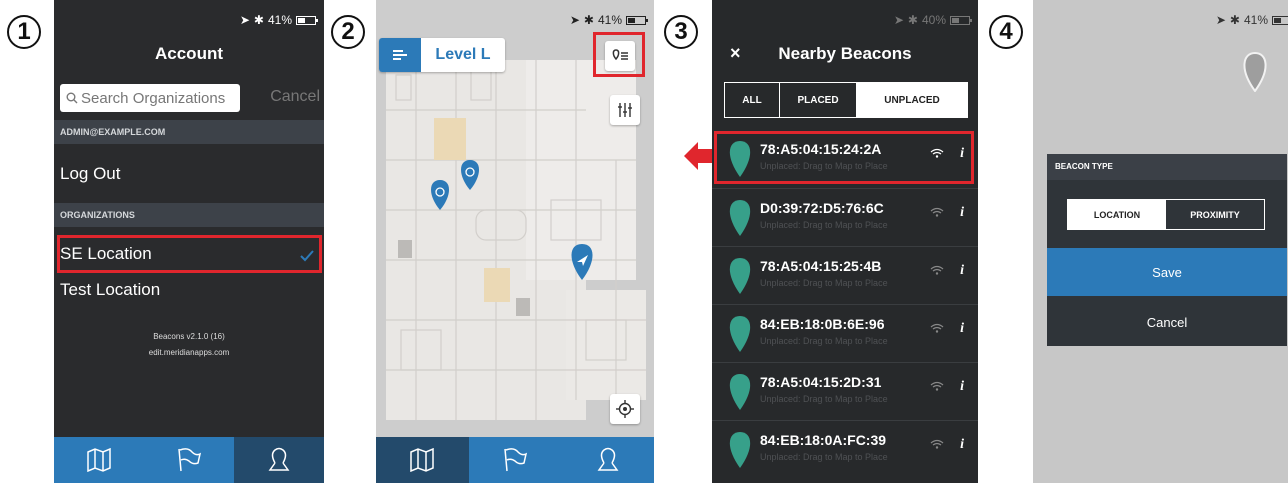 The width and height of the screenshot is (1288, 483). I want to click on filter-icon, so click(625, 110).